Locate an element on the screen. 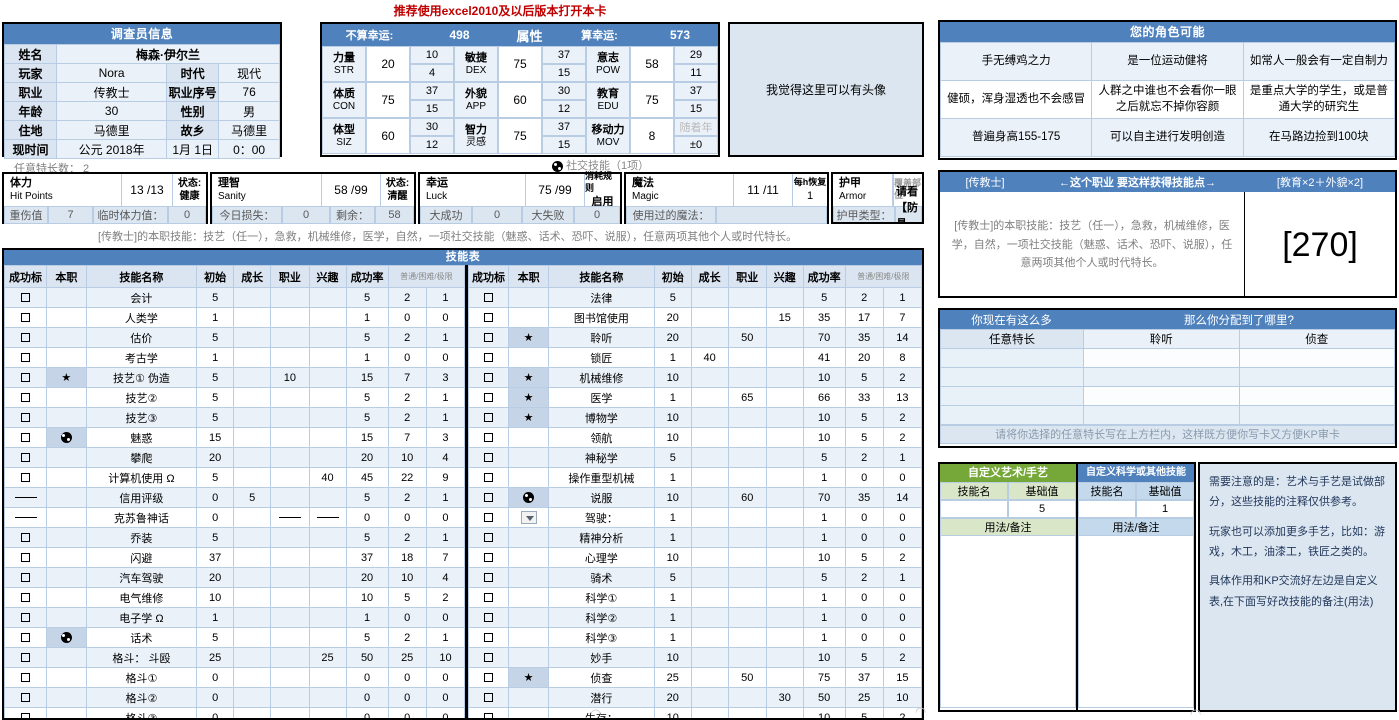  skill-name: 技艺② is located at coordinates (141, 397).